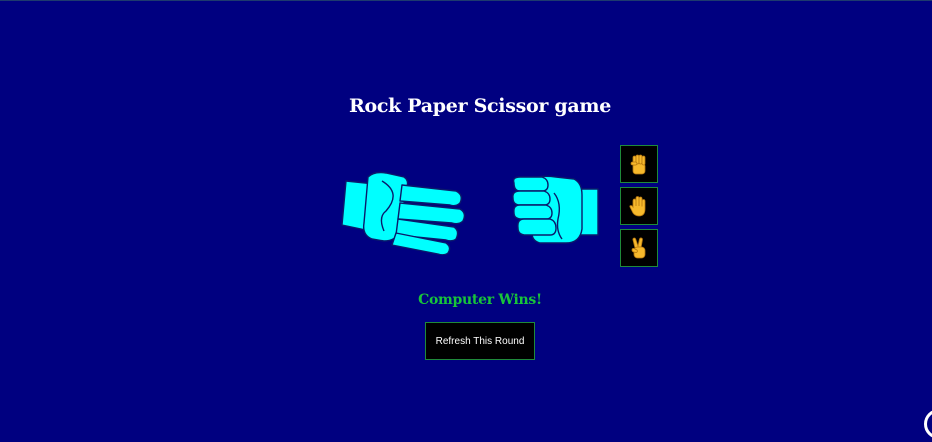  I want to click on computer-hand-rock-icon, so click(555, 209).